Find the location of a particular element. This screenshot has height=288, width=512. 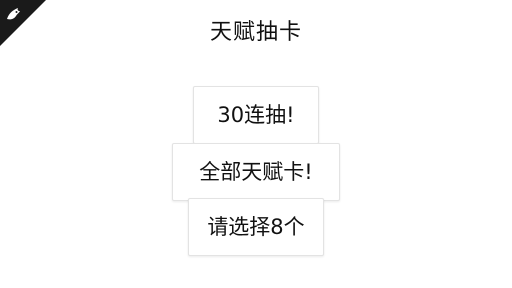

select-8-button: 请选择8个 is located at coordinates (256, 227).